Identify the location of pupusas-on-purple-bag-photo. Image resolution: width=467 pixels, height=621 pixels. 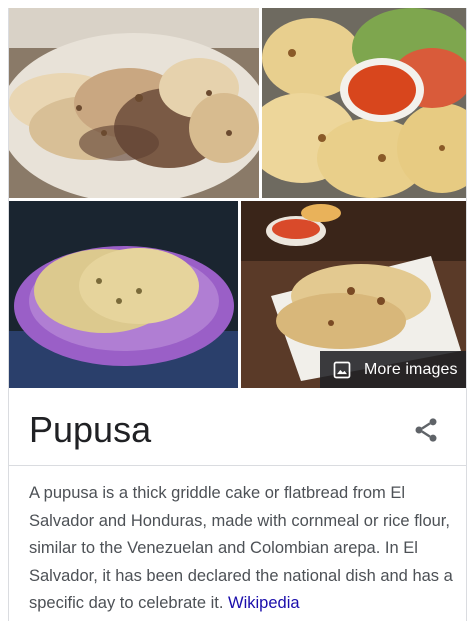
(123, 294).